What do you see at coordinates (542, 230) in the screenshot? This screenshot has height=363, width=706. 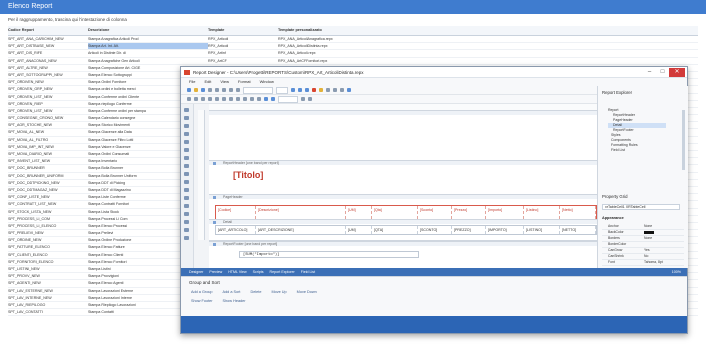 I see `detail-cell: [LISTINO]` at bounding box center [542, 230].